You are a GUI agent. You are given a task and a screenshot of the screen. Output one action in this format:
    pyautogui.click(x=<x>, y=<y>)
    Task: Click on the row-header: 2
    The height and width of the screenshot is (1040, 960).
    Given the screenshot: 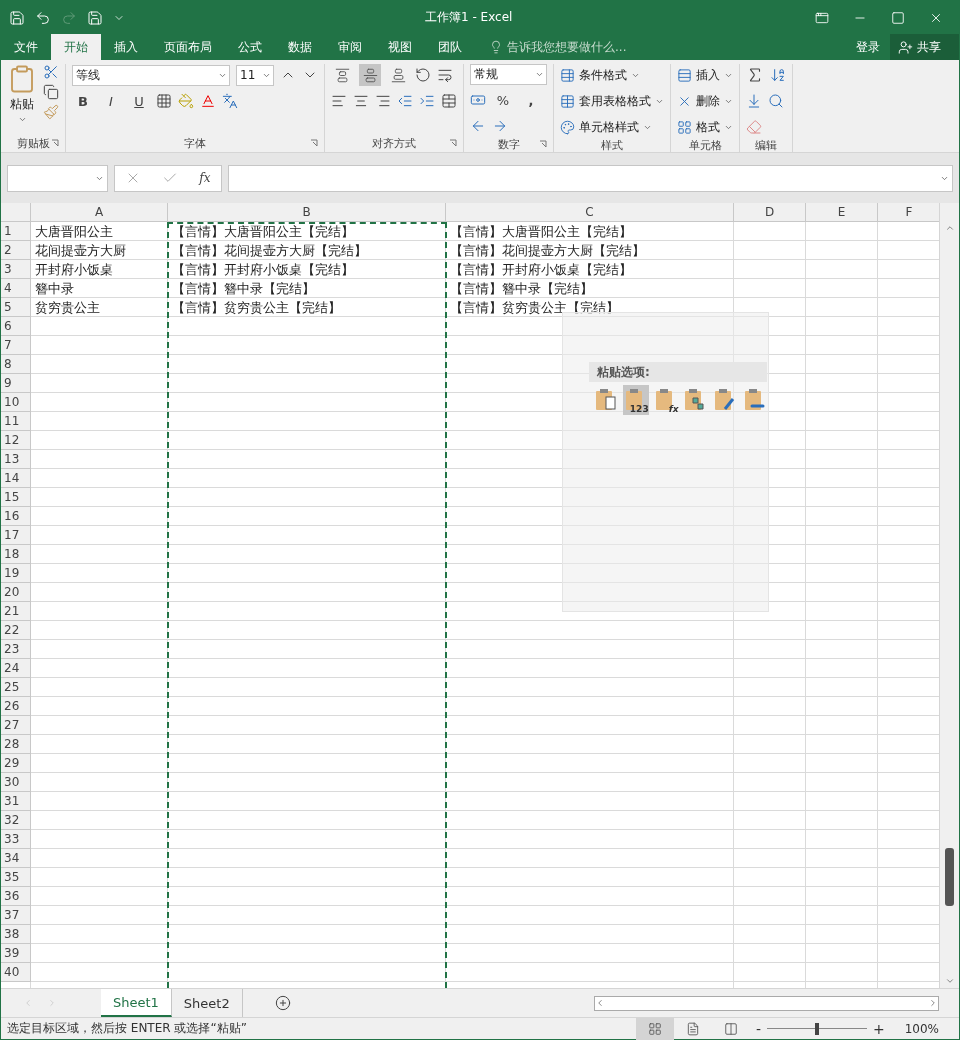 What is the action you would take?
    pyautogui.click(x=16, y=250)
    